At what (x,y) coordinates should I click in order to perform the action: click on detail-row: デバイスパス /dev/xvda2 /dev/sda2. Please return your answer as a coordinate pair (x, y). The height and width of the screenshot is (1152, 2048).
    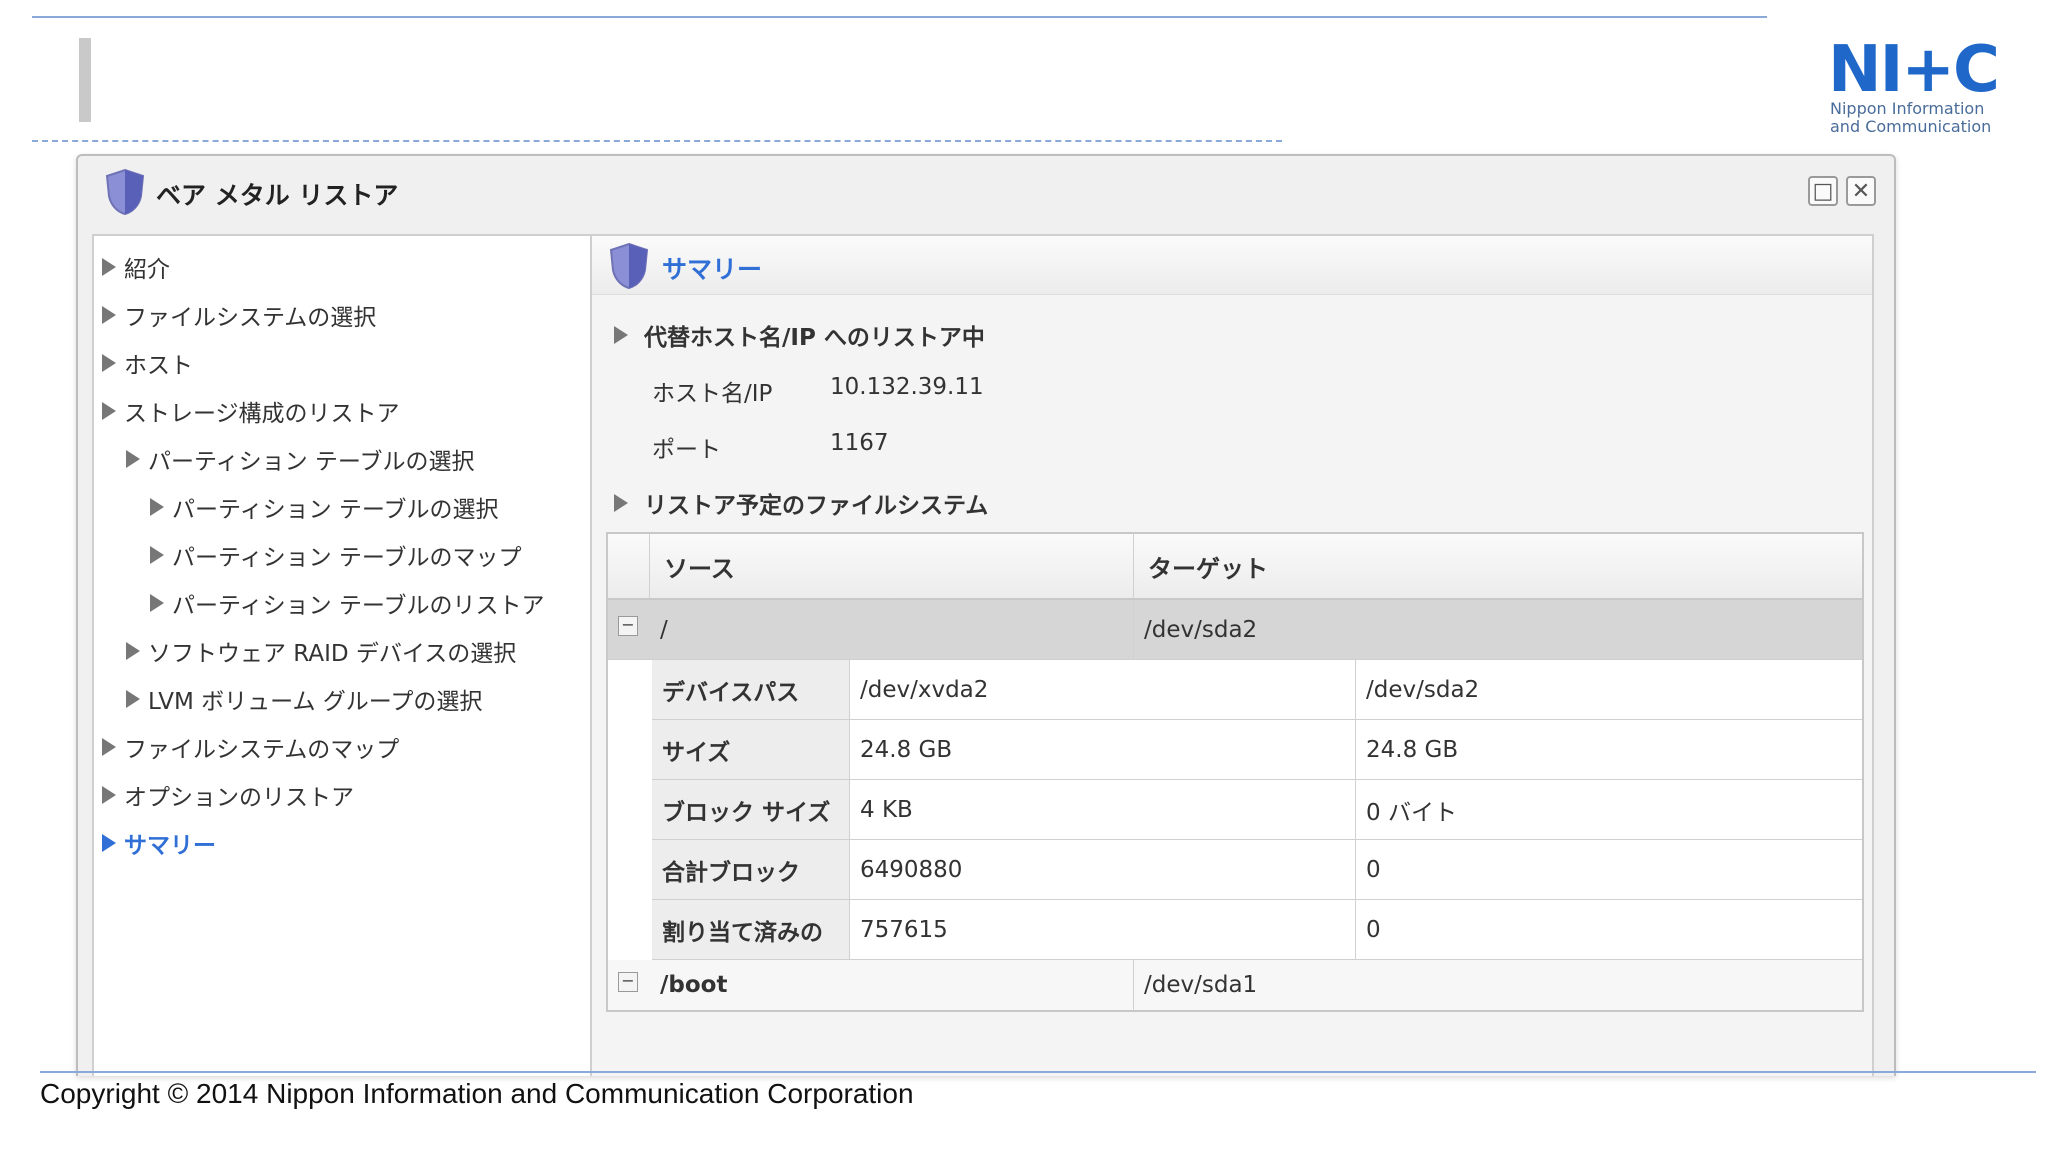
    Looking at the image, I should click on (1257, 690).